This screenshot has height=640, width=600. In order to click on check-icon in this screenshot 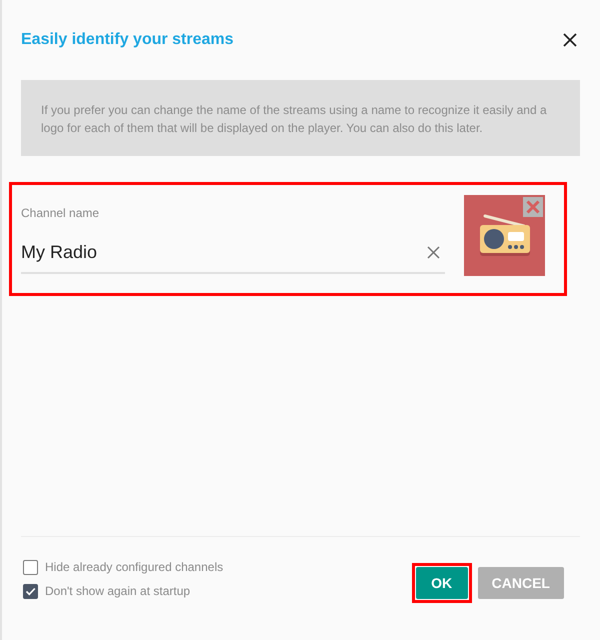, I will do `click(30, 591)`.